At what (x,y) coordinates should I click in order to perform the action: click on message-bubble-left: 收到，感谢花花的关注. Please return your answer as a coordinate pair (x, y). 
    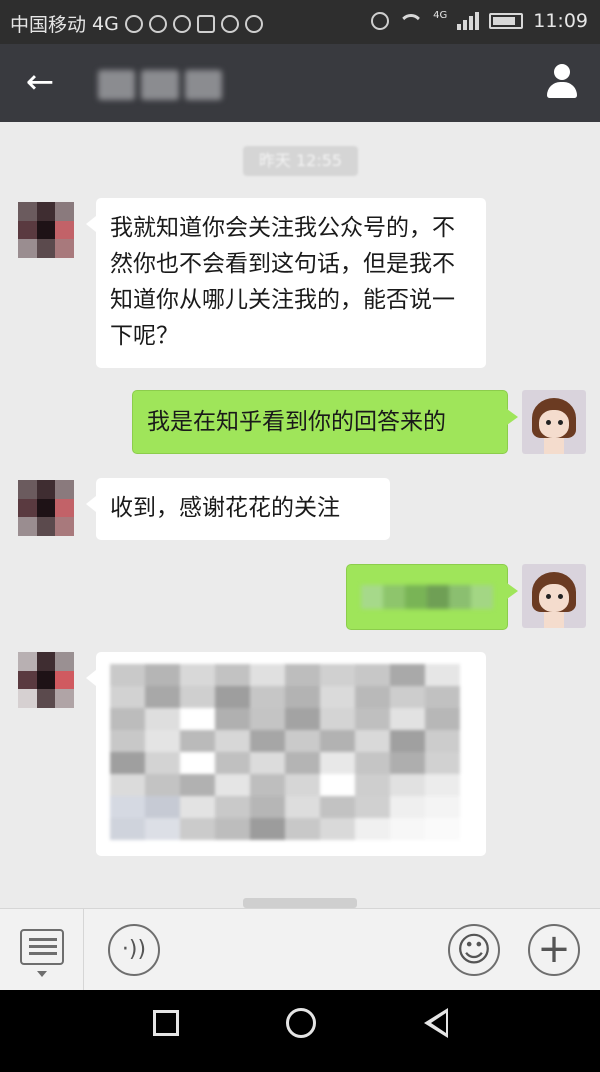
    Looking at the image, I should click on (238, 509).